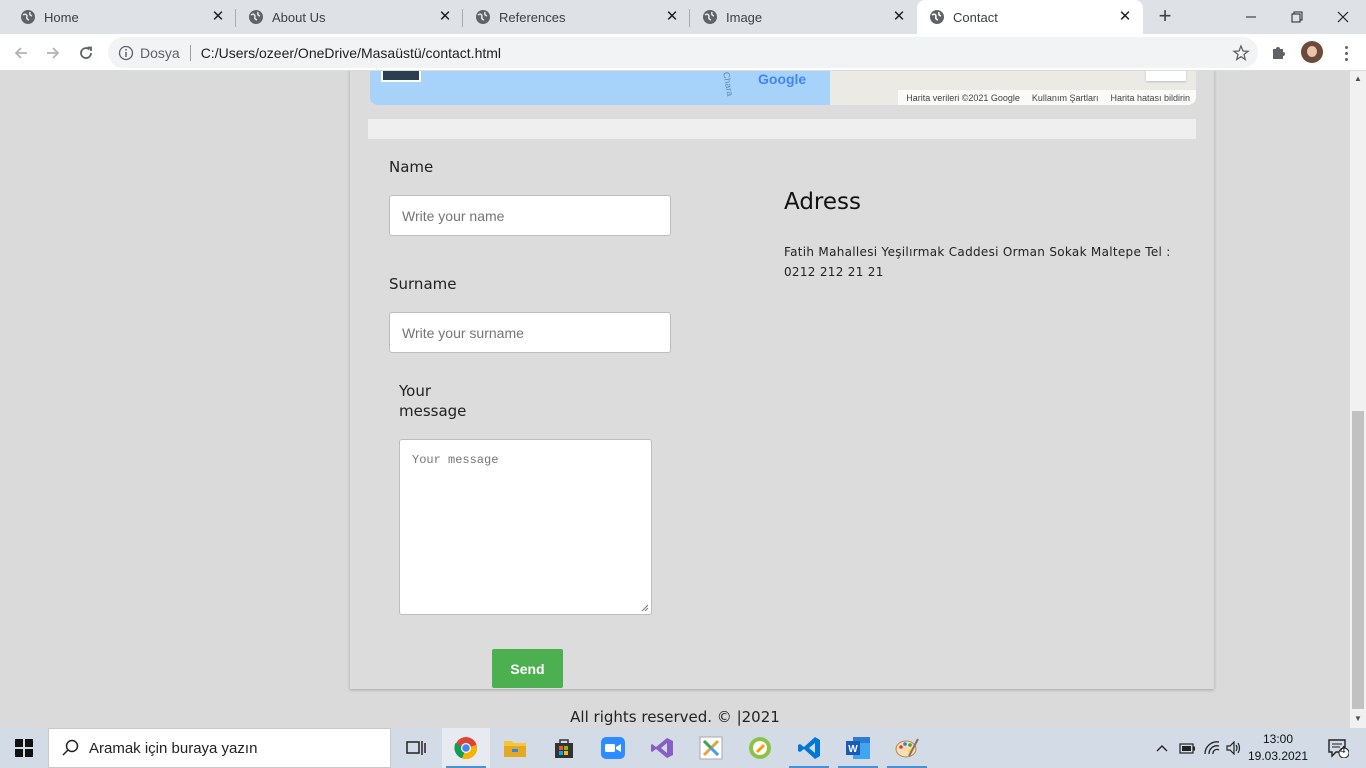 The width and height of the screenshot is (1366, 768). I want to click on task-view-icon, so click(416, 748).